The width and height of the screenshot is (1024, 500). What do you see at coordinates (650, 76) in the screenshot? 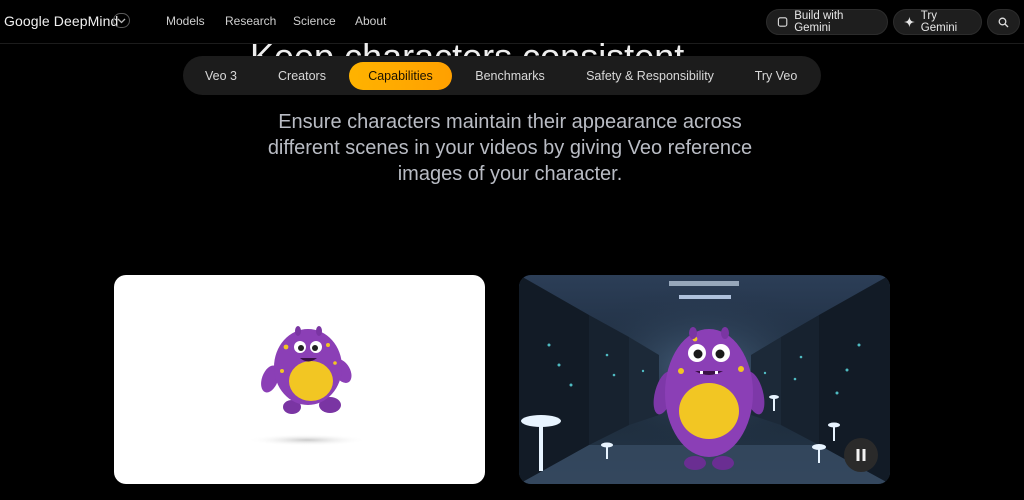
I see `tab-safety-responsibility: Safety & Responsibility` at bounding box center [650, 76].